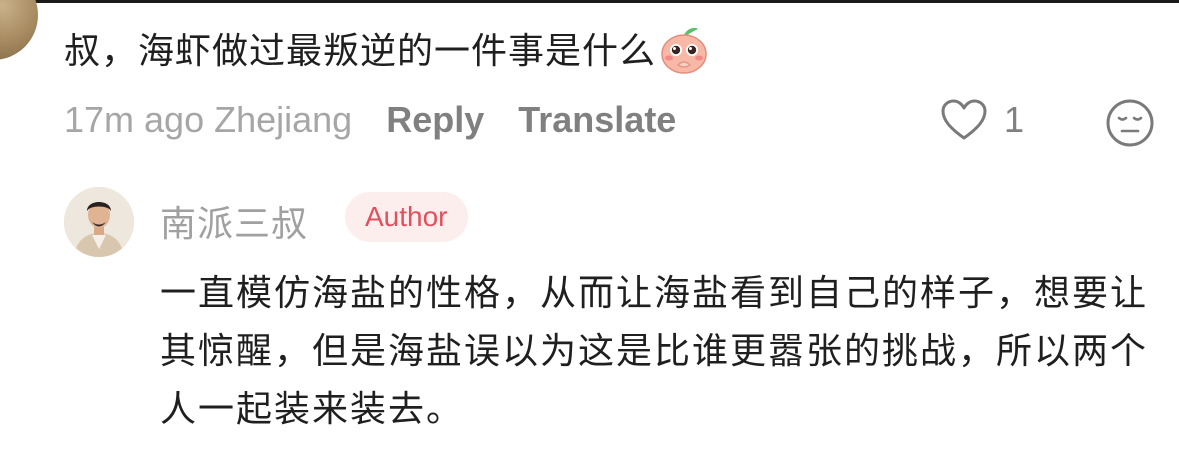  Describe the element at coordinates (684, 50) in the screenshot. I see `peach-emoji-icon` at that location.